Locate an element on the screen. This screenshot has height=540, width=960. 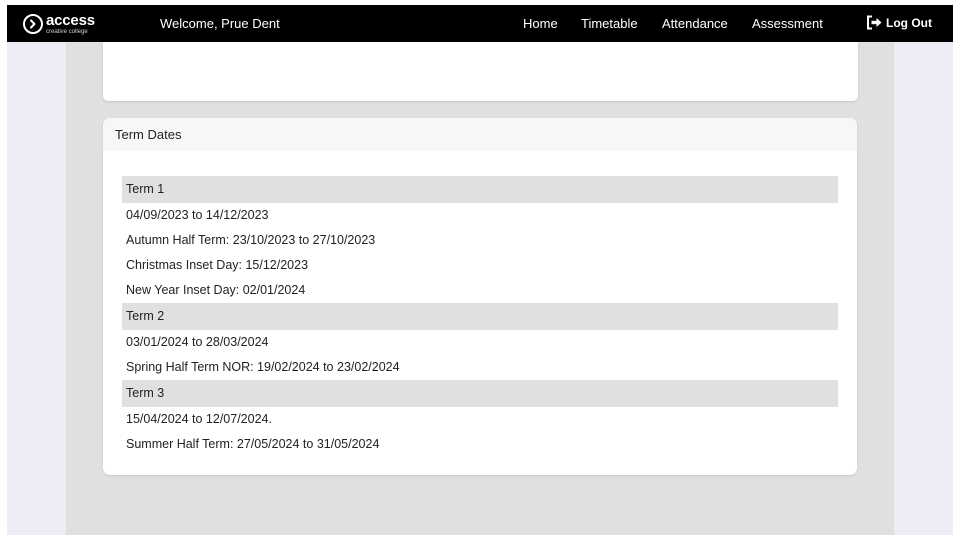
logout-button: Log Out is located at coordinates (899, 22).